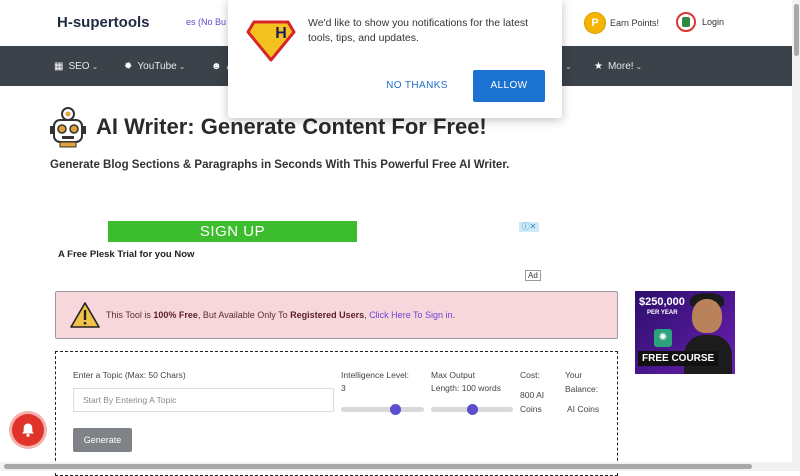 The image size is (800, 476). I want to click on robot-icon: ☻, so click(216, 66).